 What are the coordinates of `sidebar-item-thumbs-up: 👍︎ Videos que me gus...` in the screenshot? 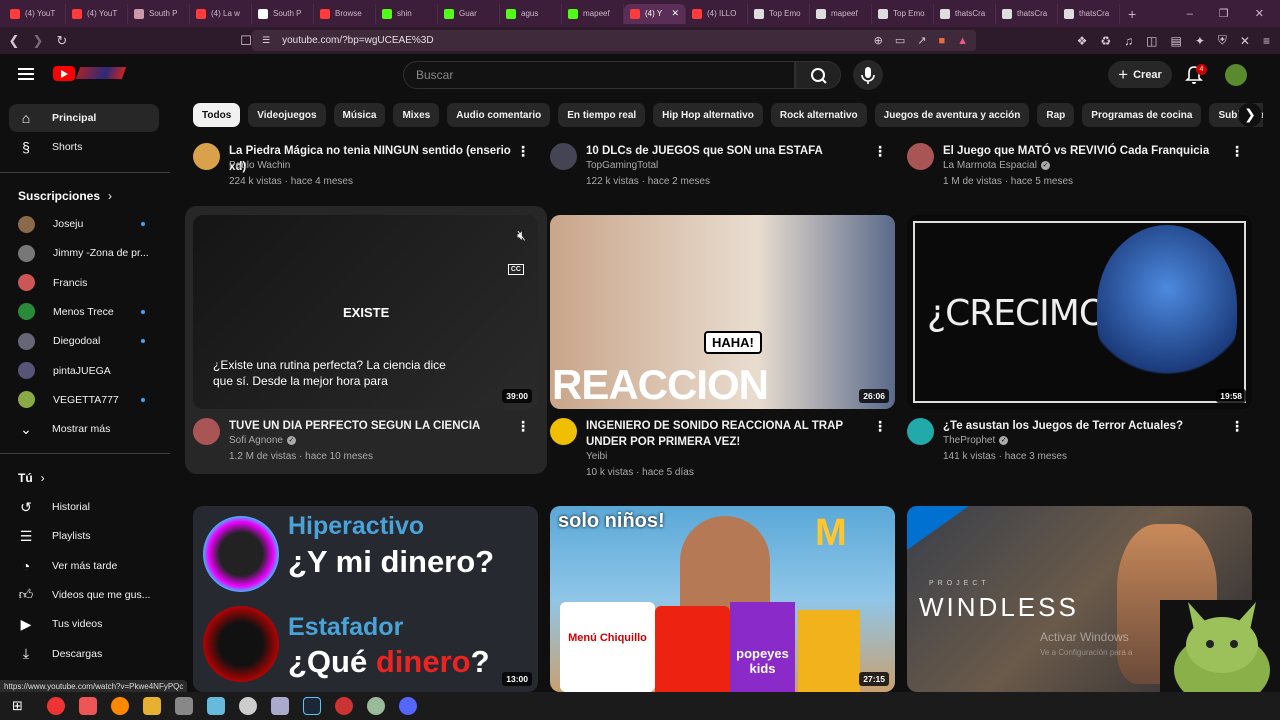 It's located at (84, 595).